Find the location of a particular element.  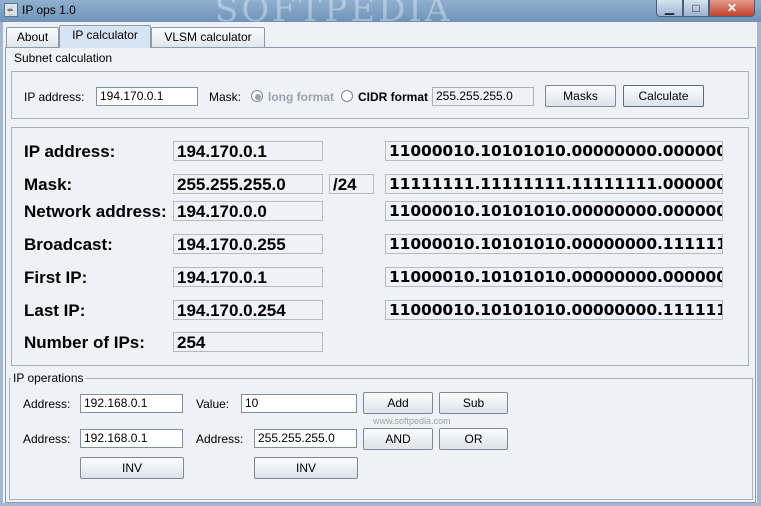

result-network-binary: 11000010.10101010.00000000.00000000 is located at coordinates (554, 211).